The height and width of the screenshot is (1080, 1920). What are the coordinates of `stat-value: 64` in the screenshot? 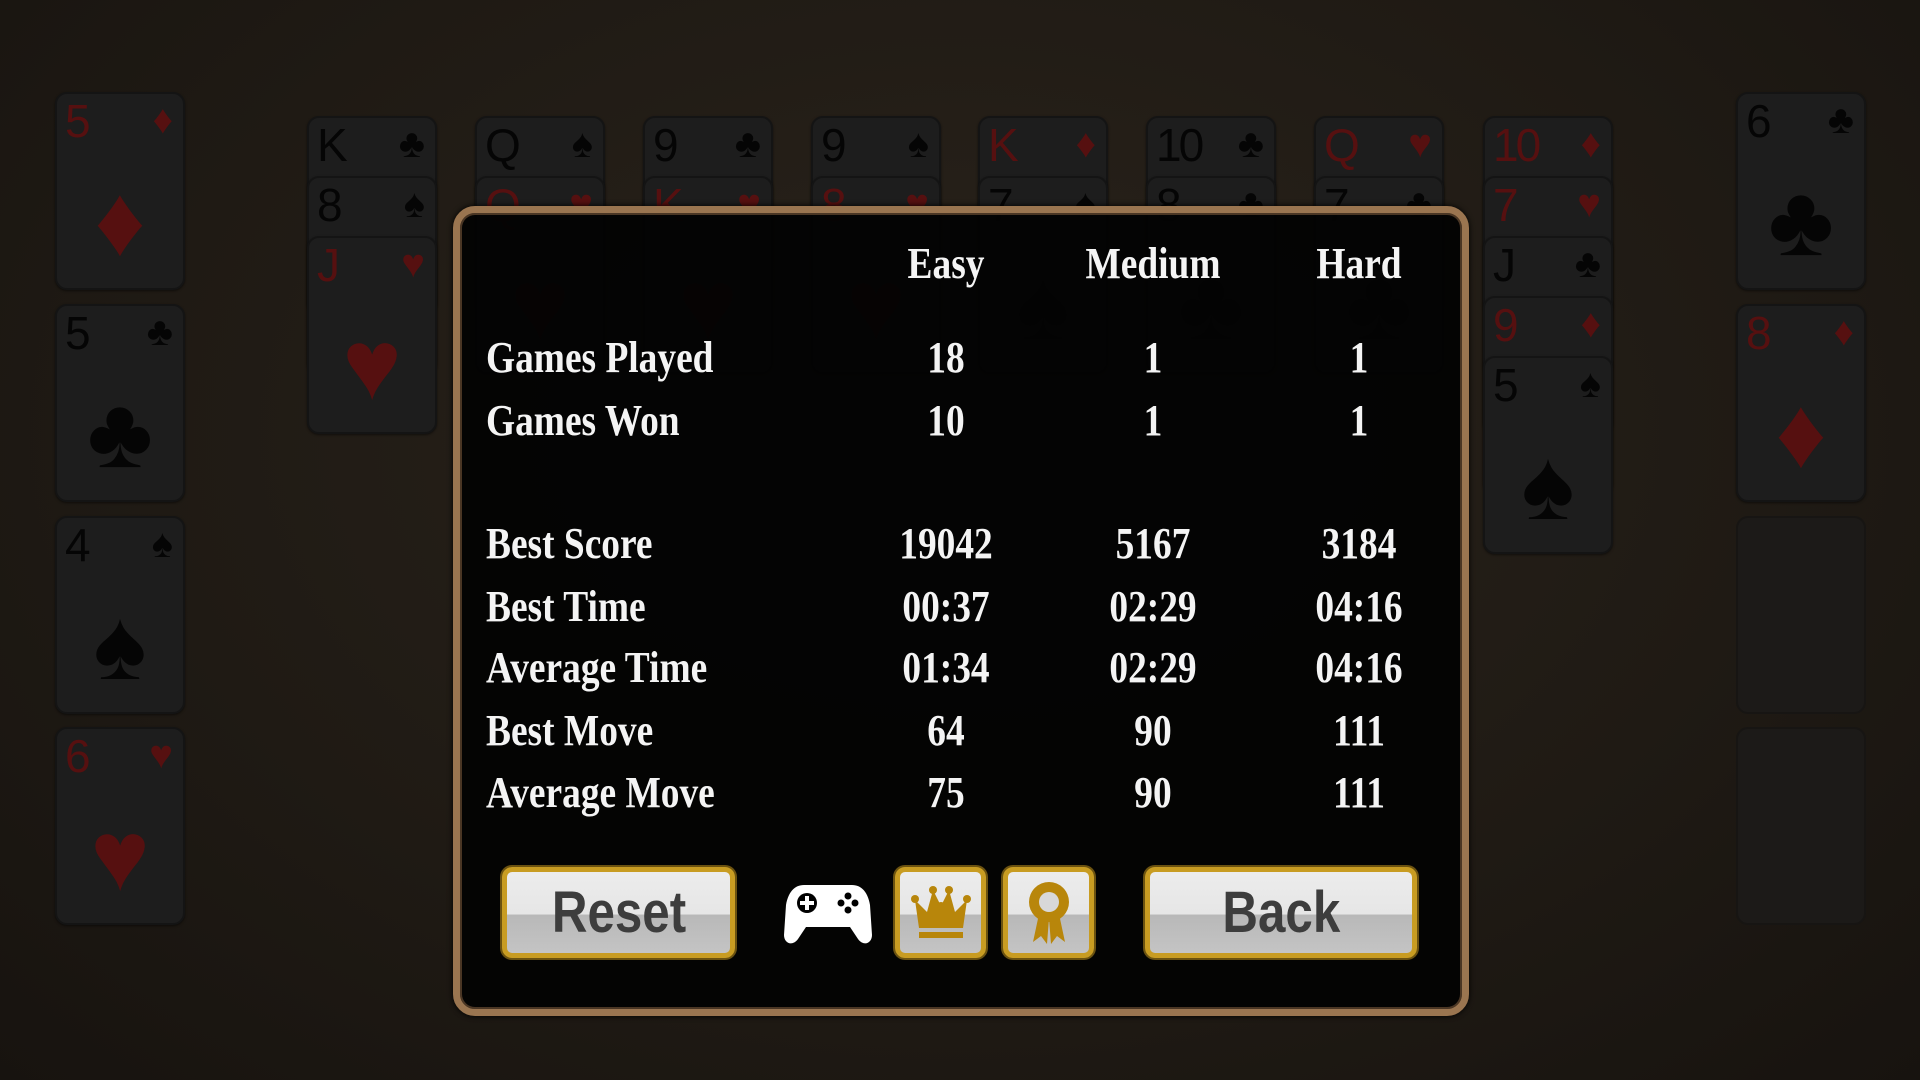 It's located at (946, 730).